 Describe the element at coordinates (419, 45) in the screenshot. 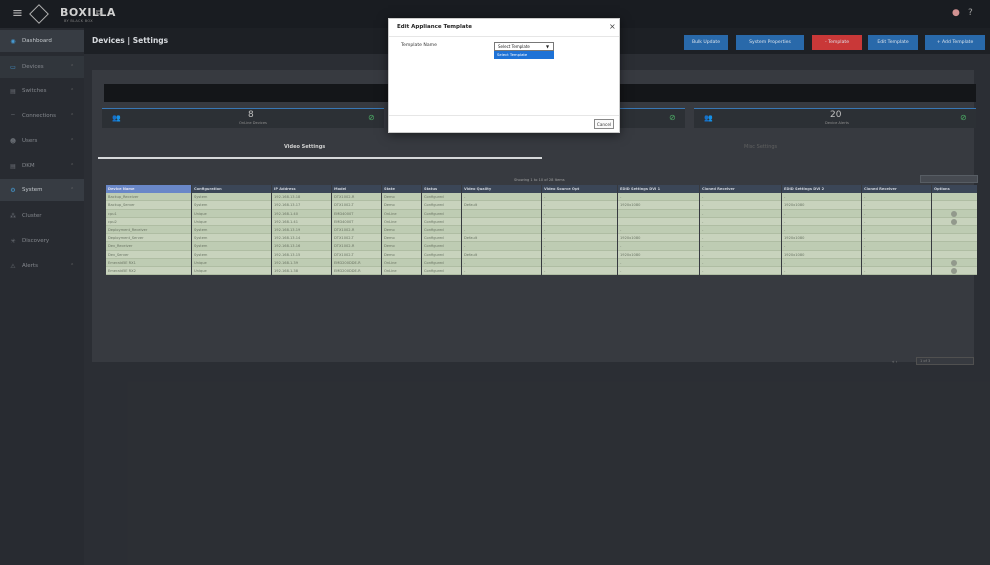

I see `template-name-label: Template Name` at that location.